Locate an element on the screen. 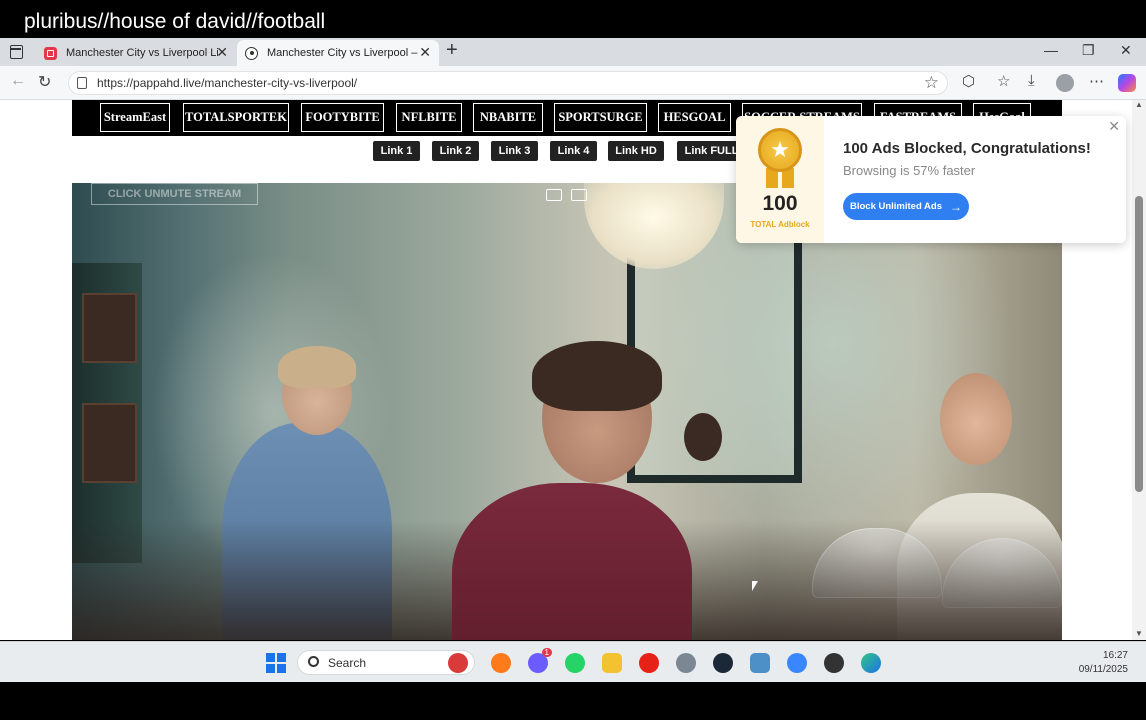 The image size is (1146, 720). qbittorrent-icon is located at coordinates (797, 663).